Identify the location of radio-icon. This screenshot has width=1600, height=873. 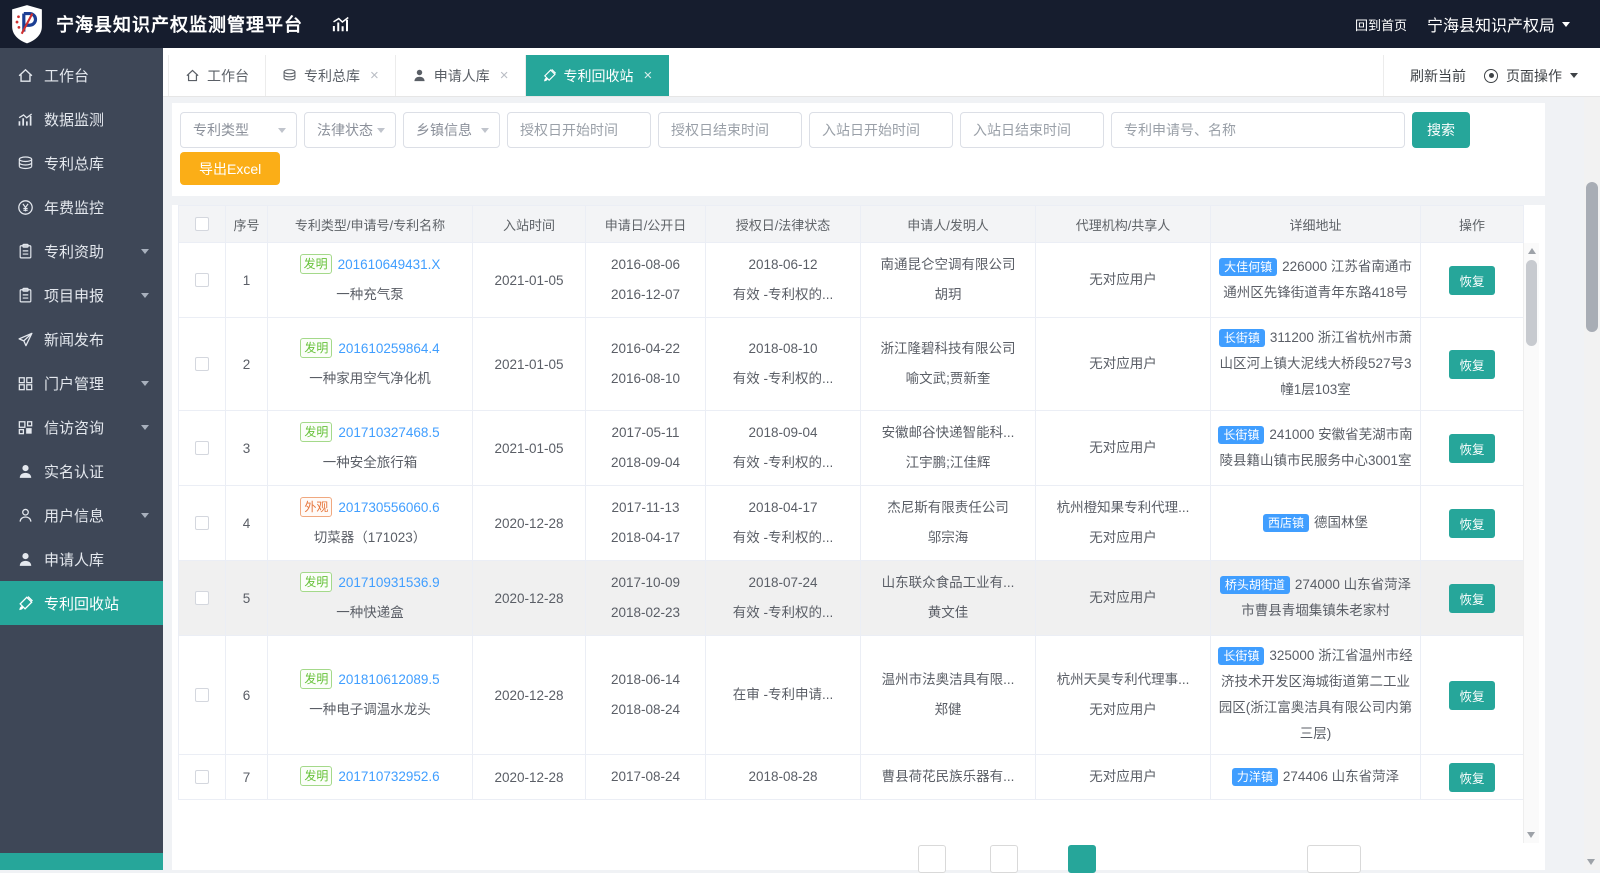
(1491, 75).